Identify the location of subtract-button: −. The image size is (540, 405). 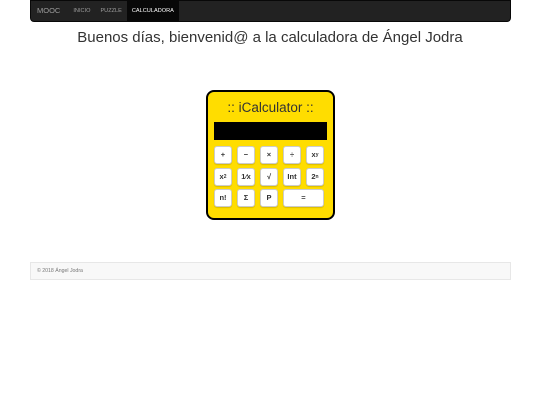
(246, 155).